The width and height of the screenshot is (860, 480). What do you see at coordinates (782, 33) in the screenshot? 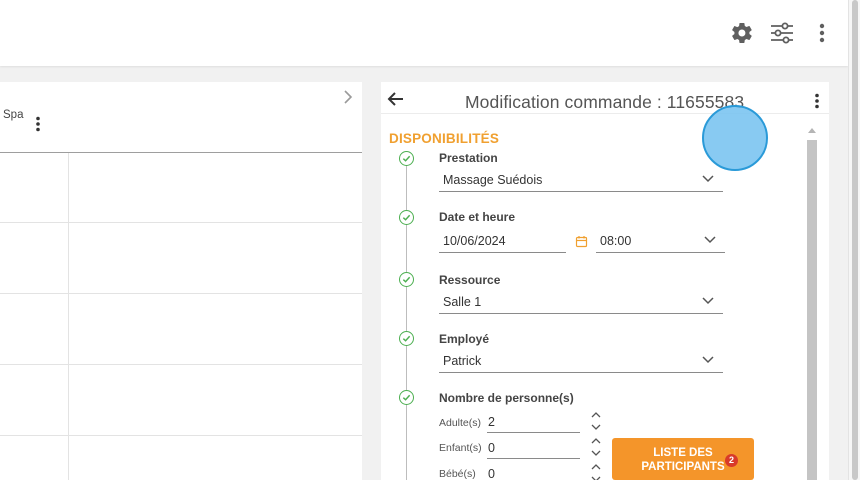
I see `tune-icon` at bounding box center [782, 33].